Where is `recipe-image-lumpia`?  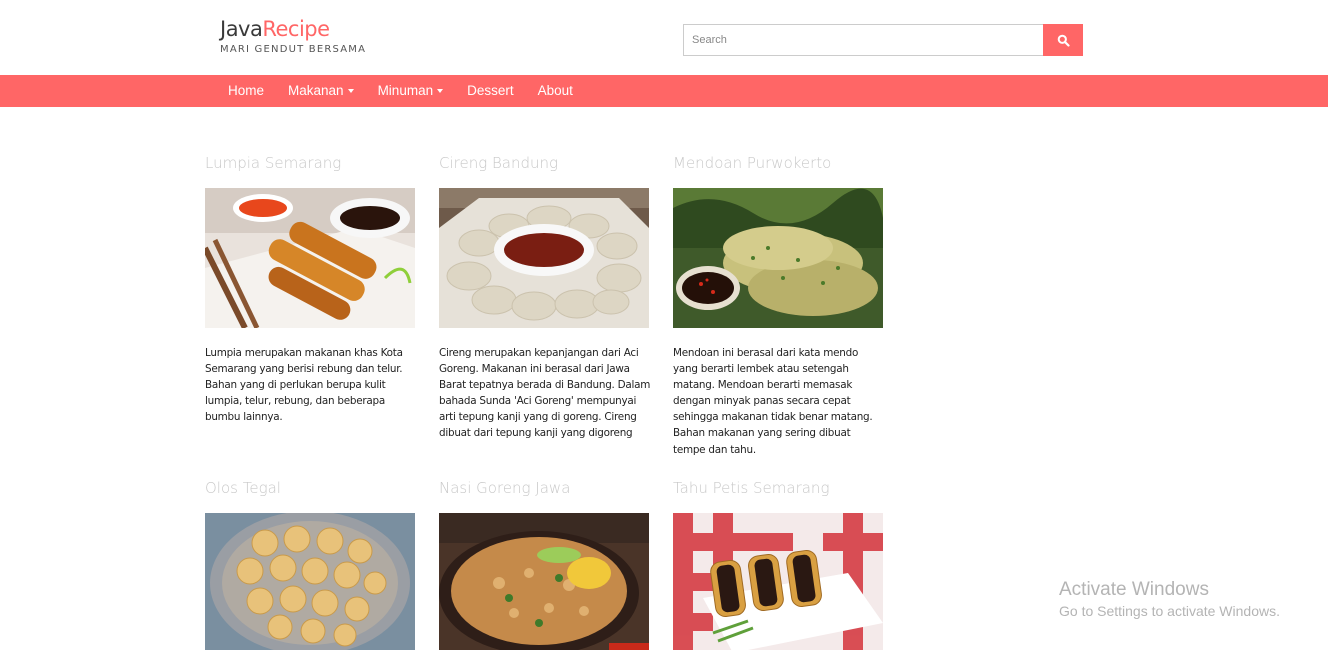
recipe-image-lumpia is located at coordinates (310, 258).